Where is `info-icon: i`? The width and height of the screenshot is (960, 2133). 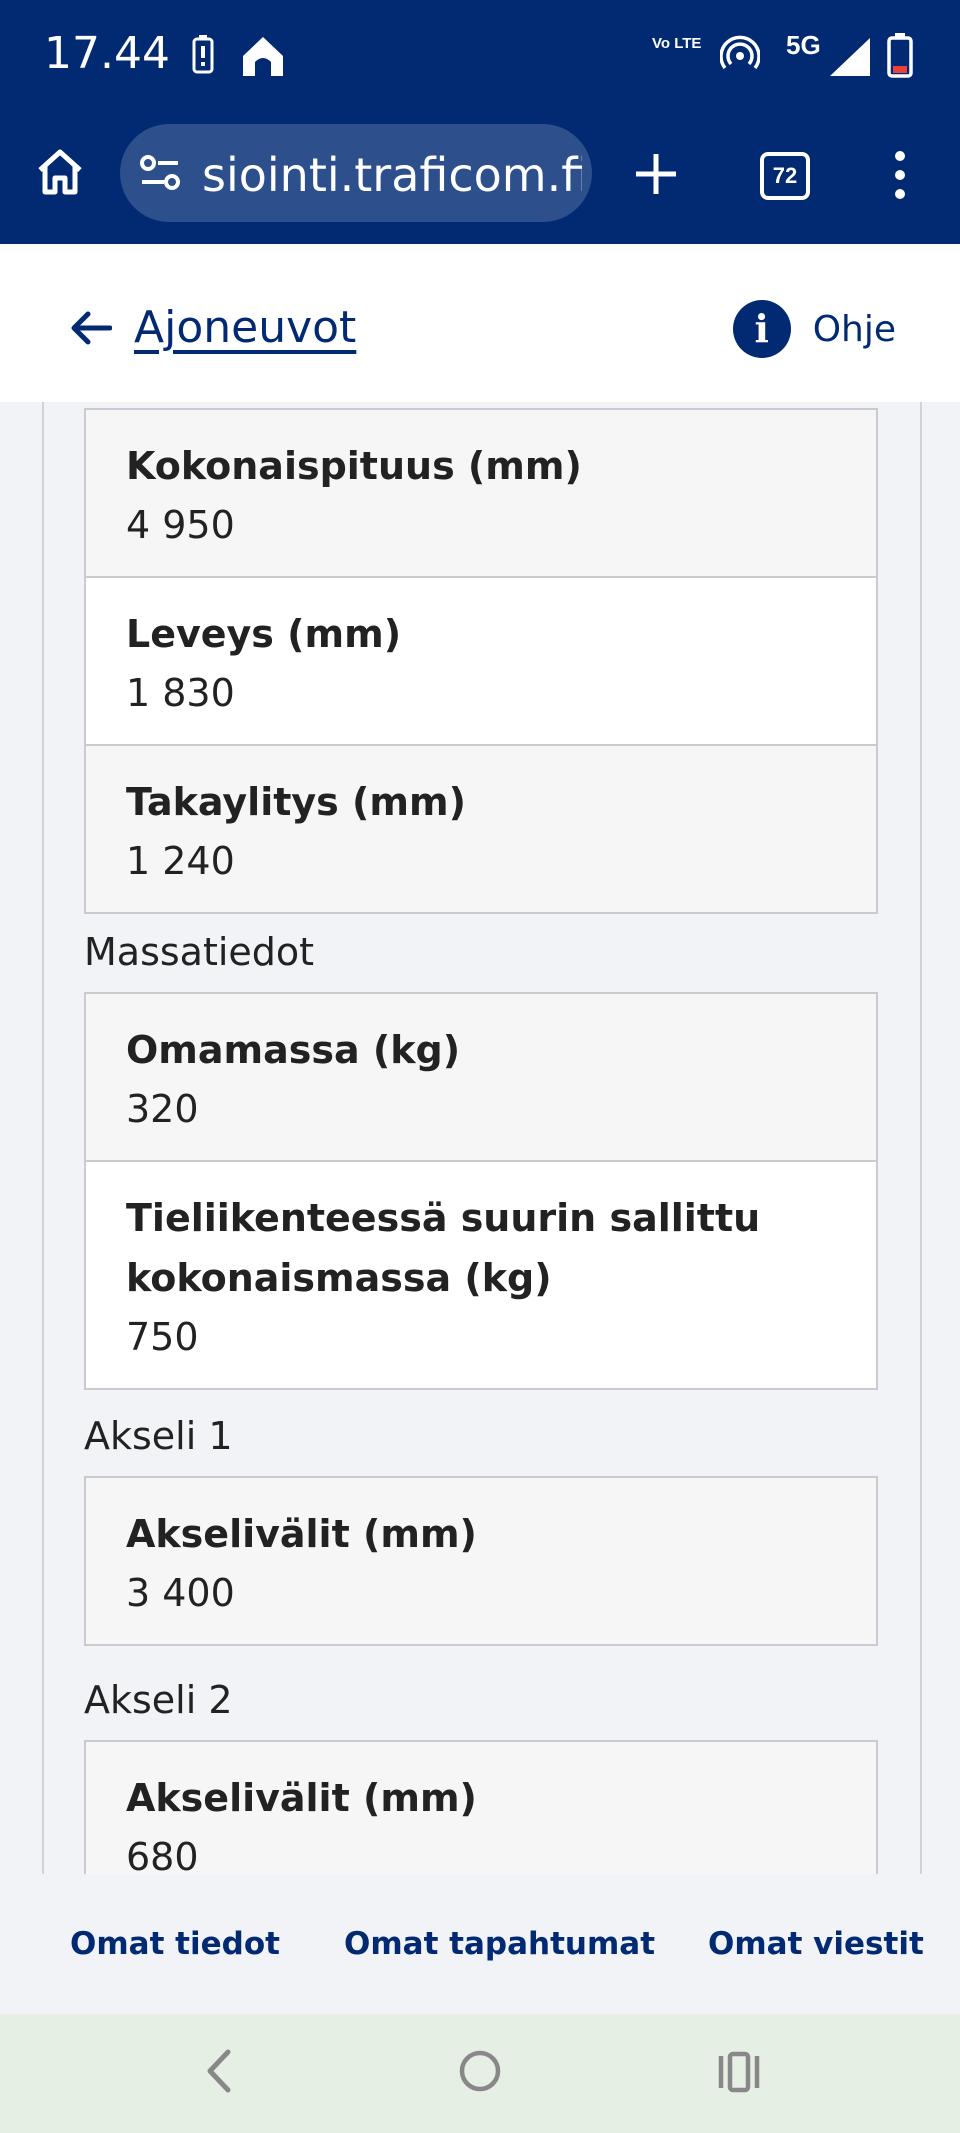 info-icon: i is located at coordinates (761, 329).